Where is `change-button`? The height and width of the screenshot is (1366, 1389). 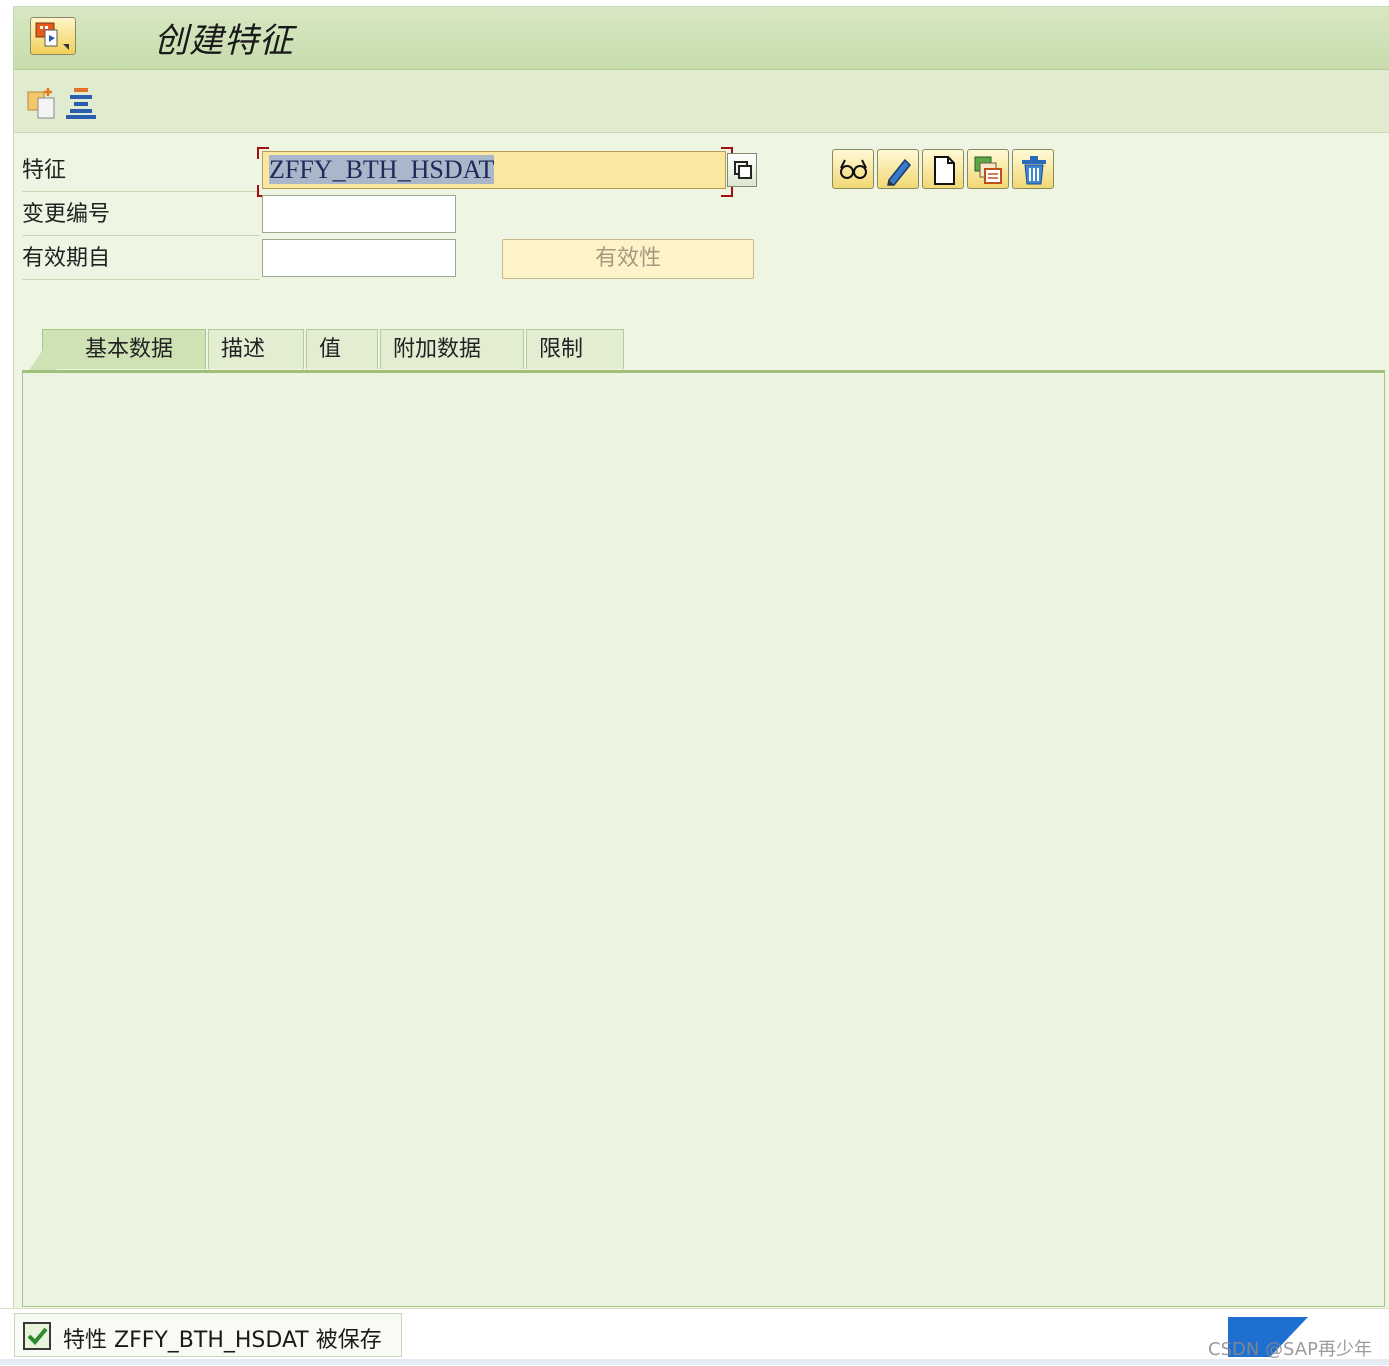
change-button is located at coordinates (898, 169).